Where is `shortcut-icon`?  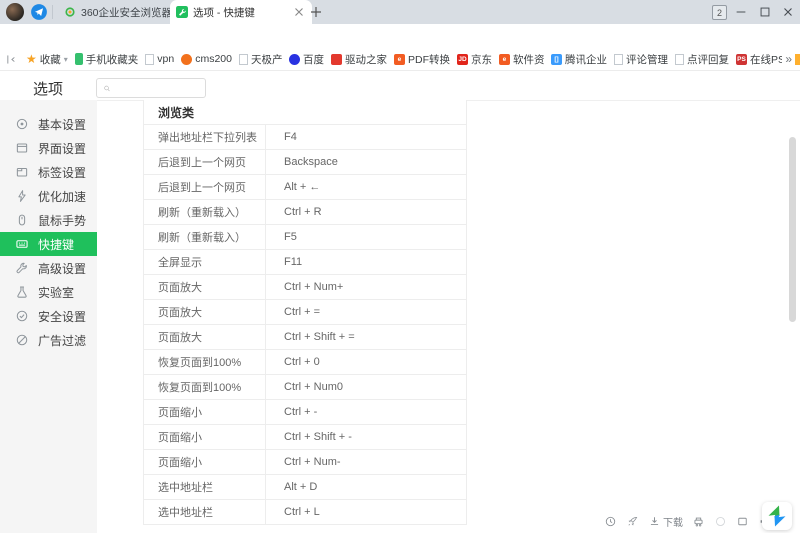 shortcut-icon is located at coordinates (22, 244).